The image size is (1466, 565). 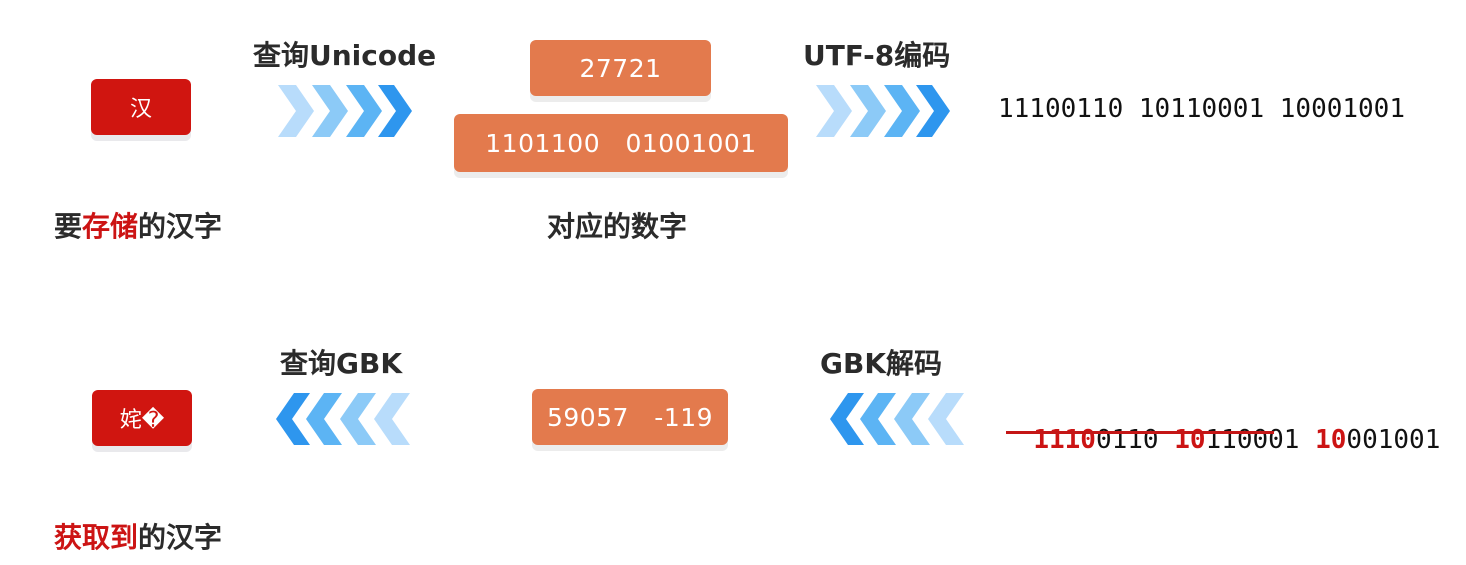 I want to click on byte-3-prefix: 10, so click(x=1331, y=440).